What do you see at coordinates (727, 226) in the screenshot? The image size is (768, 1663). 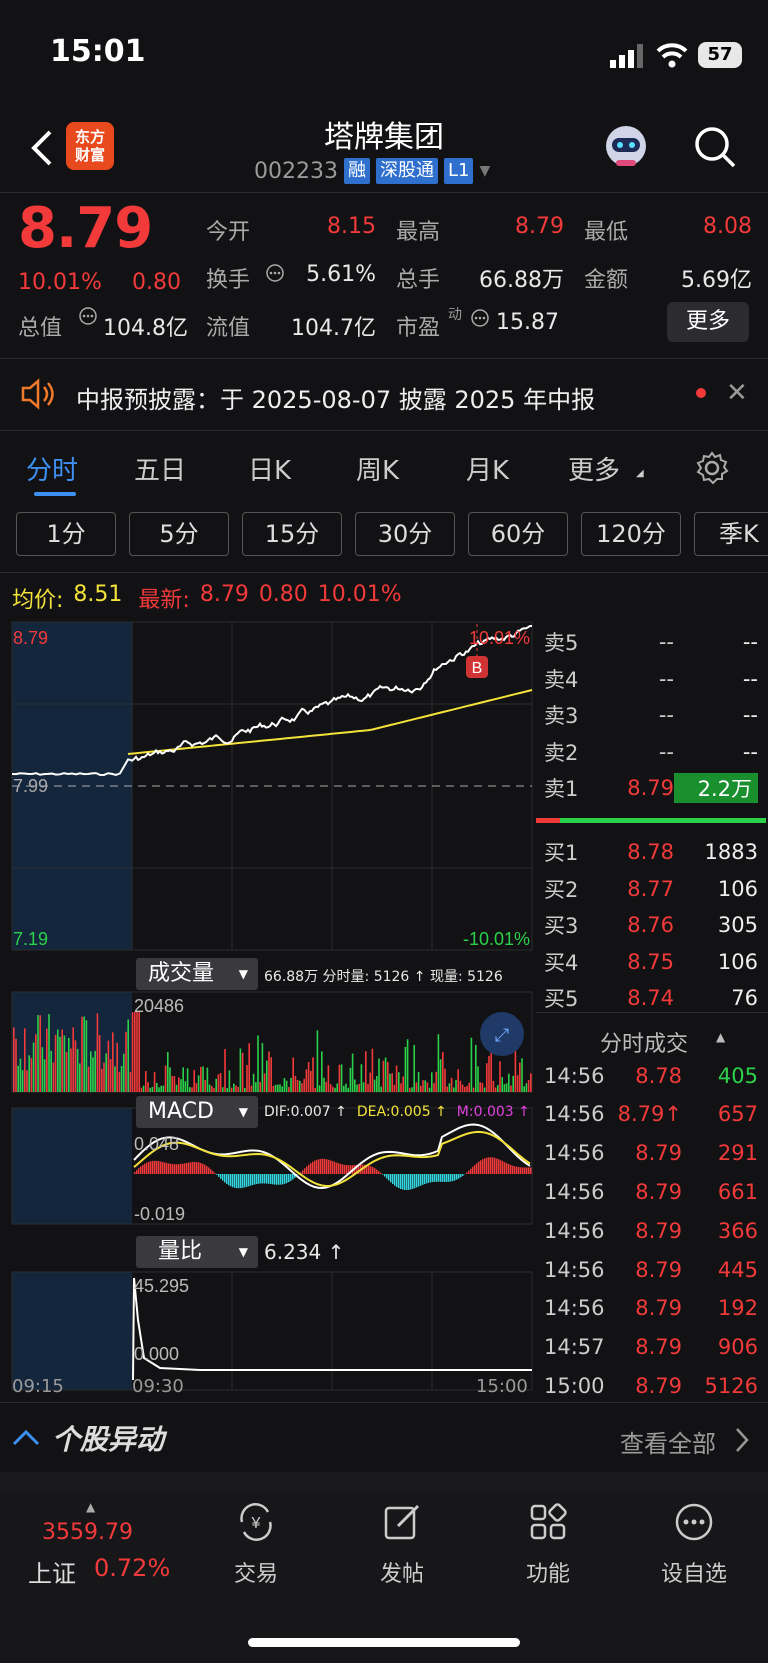 I see `low-value: 8.08` at bounding box center [727, 226].